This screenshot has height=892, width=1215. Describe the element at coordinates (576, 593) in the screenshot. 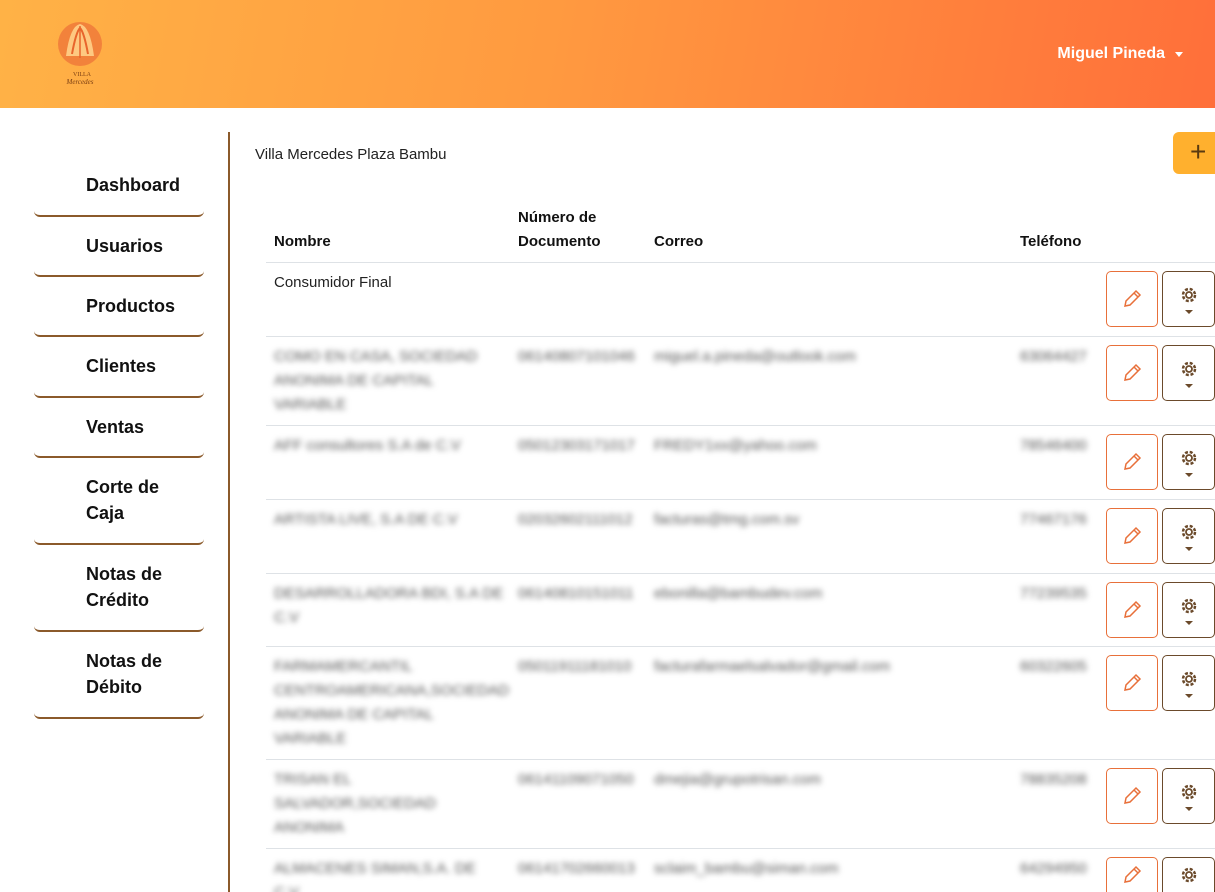

I see `cell-documento: 06140810151011` at that location.